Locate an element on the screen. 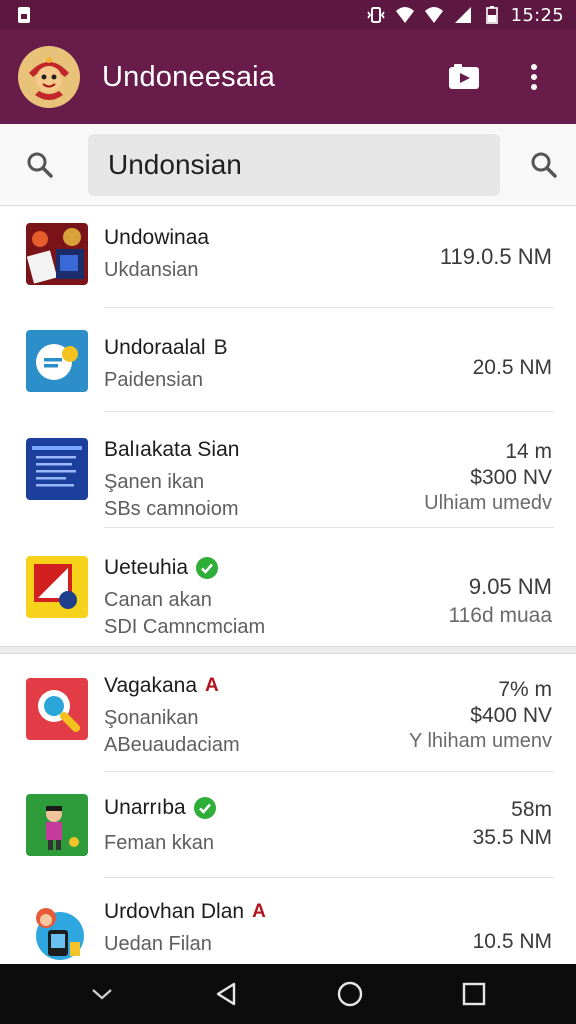 The image size is (576, 1024). search-field is located at coordinates (294, 164).